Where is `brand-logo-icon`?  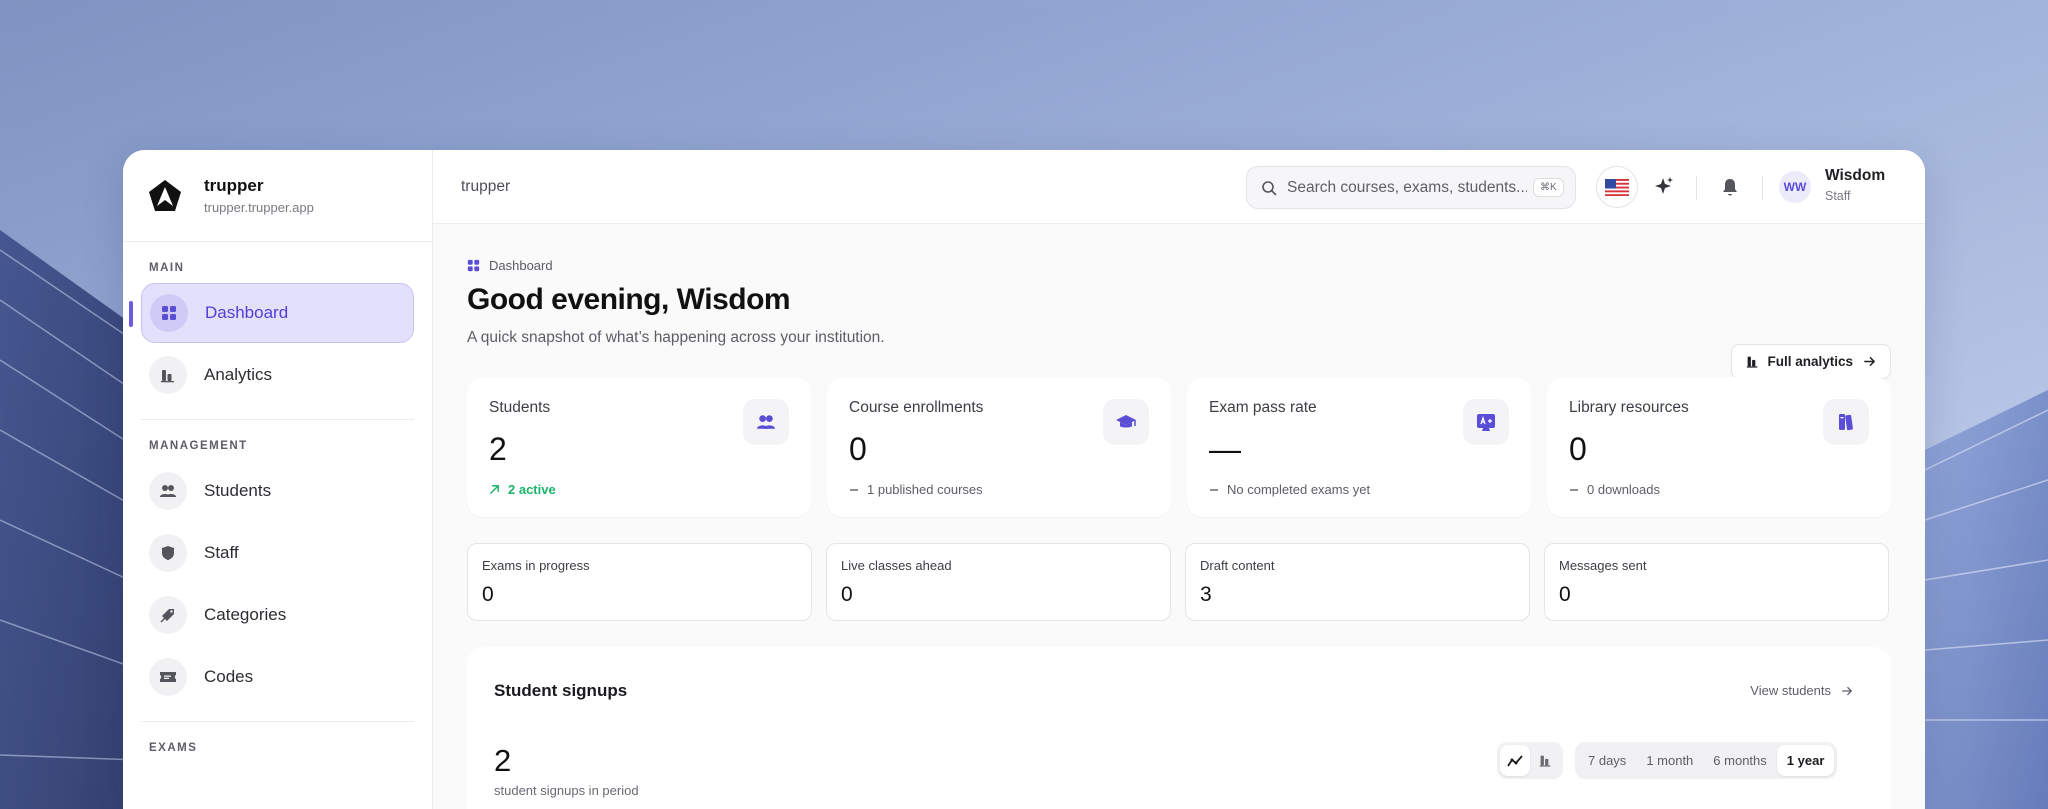 brand-logo-icon is located at coordinates (165, 196).